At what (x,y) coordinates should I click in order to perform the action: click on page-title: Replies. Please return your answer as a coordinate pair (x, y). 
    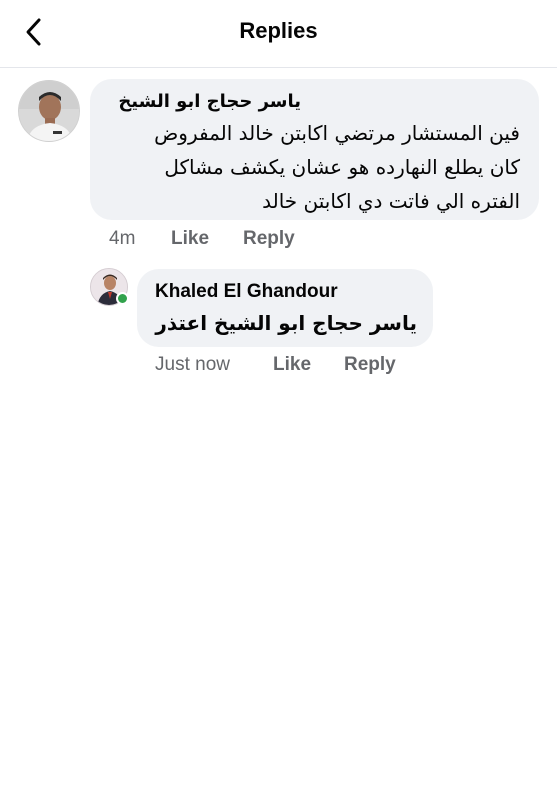
    Looking at the image, I should click on (278, 30).